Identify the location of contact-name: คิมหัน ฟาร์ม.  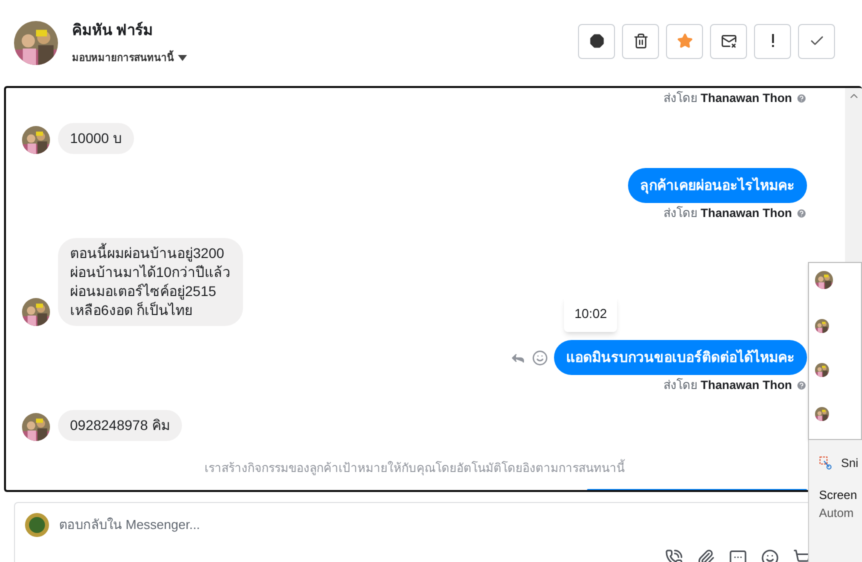
(113, 31).